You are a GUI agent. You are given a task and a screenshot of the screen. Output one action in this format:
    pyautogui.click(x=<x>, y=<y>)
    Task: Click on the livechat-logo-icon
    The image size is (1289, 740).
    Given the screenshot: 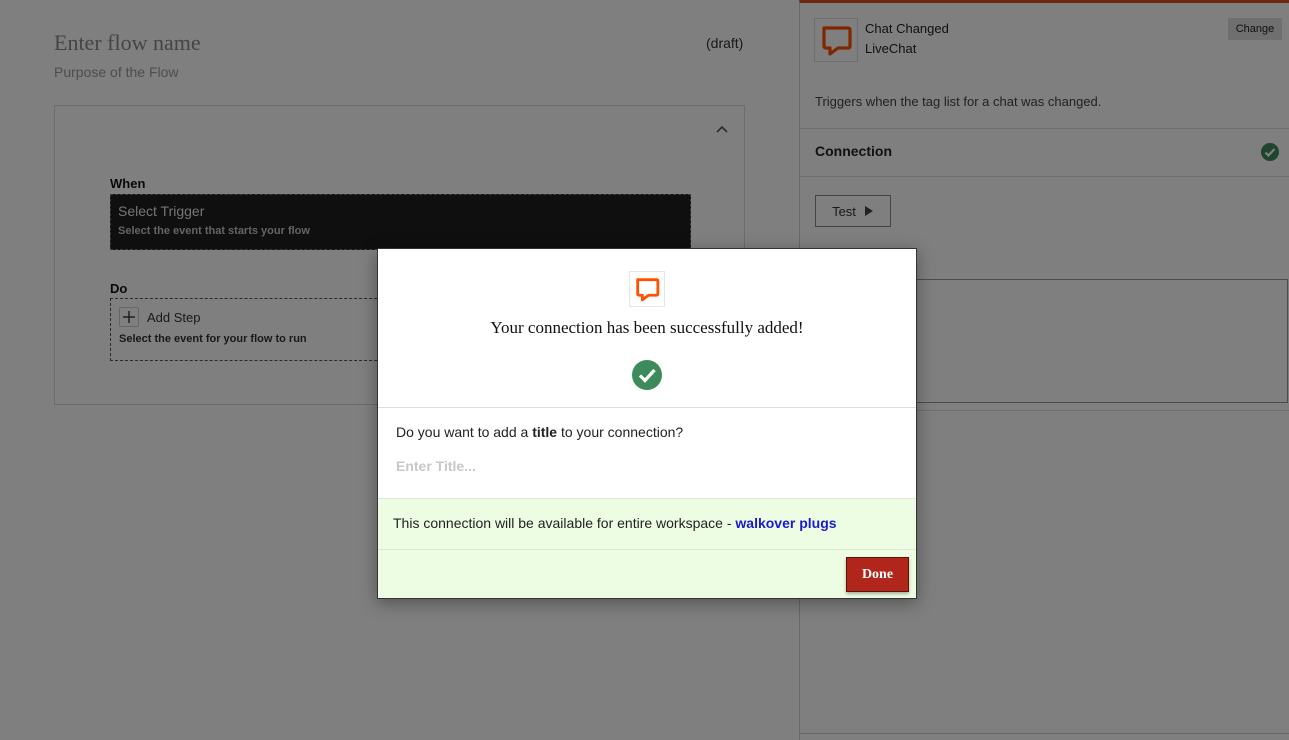 What is the action you would take?
    pyautogui.click(x=648, y=290)
    